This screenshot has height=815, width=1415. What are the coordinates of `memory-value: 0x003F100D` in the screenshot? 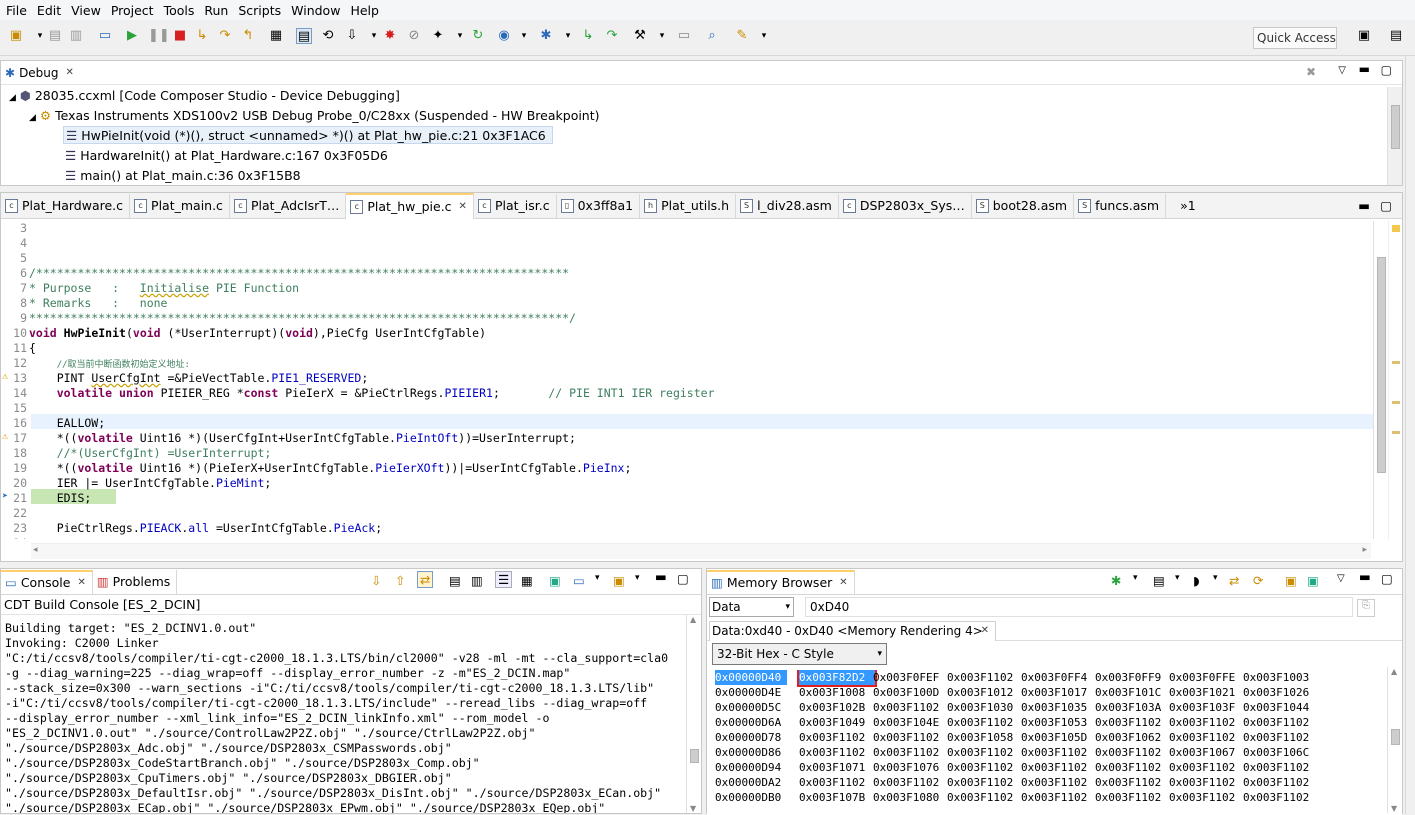 It's located at (910, 692).